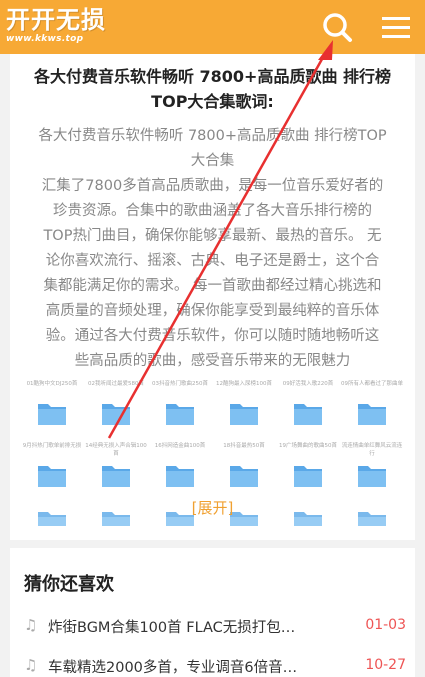 The width and height of the screenshot is (425, 677). I want to click on search-icon, so click(337, 27).